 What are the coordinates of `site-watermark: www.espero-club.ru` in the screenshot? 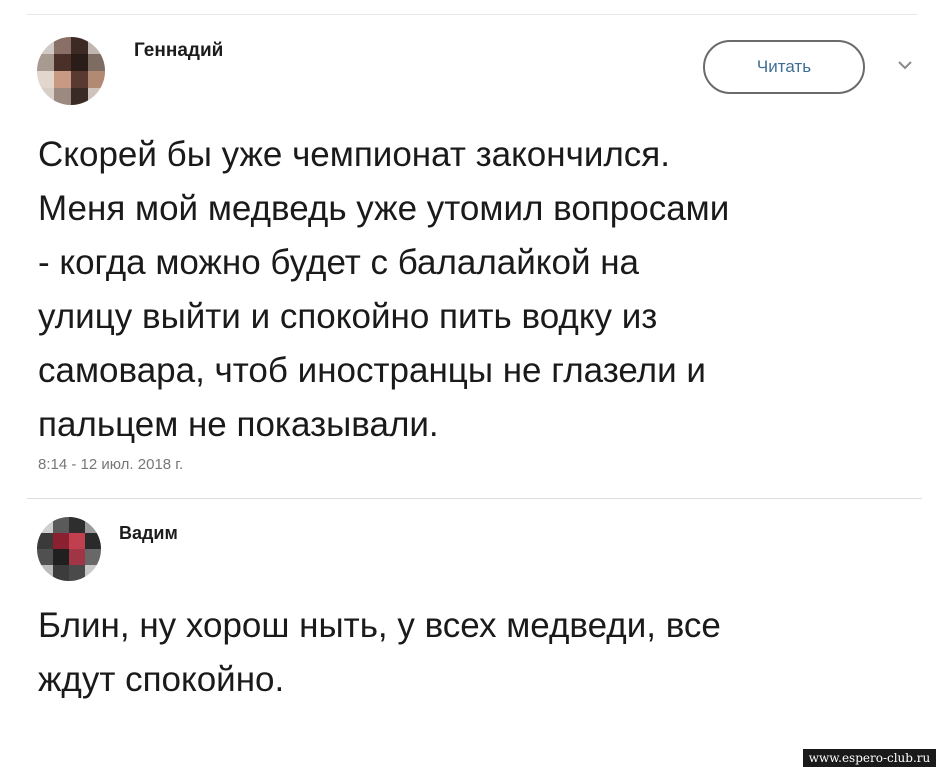 It's located at (869, 758).